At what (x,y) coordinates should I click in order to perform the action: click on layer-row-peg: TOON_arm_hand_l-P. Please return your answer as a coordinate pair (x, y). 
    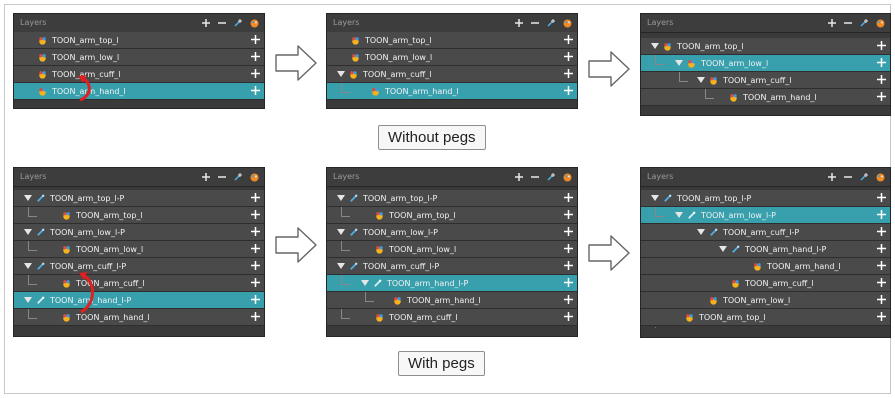
    Looking at the image, I should click on (765, 249).